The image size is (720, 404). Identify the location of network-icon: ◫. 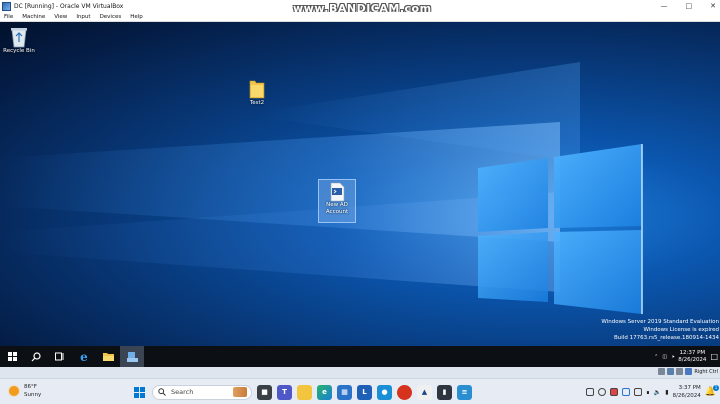
(664, 357).